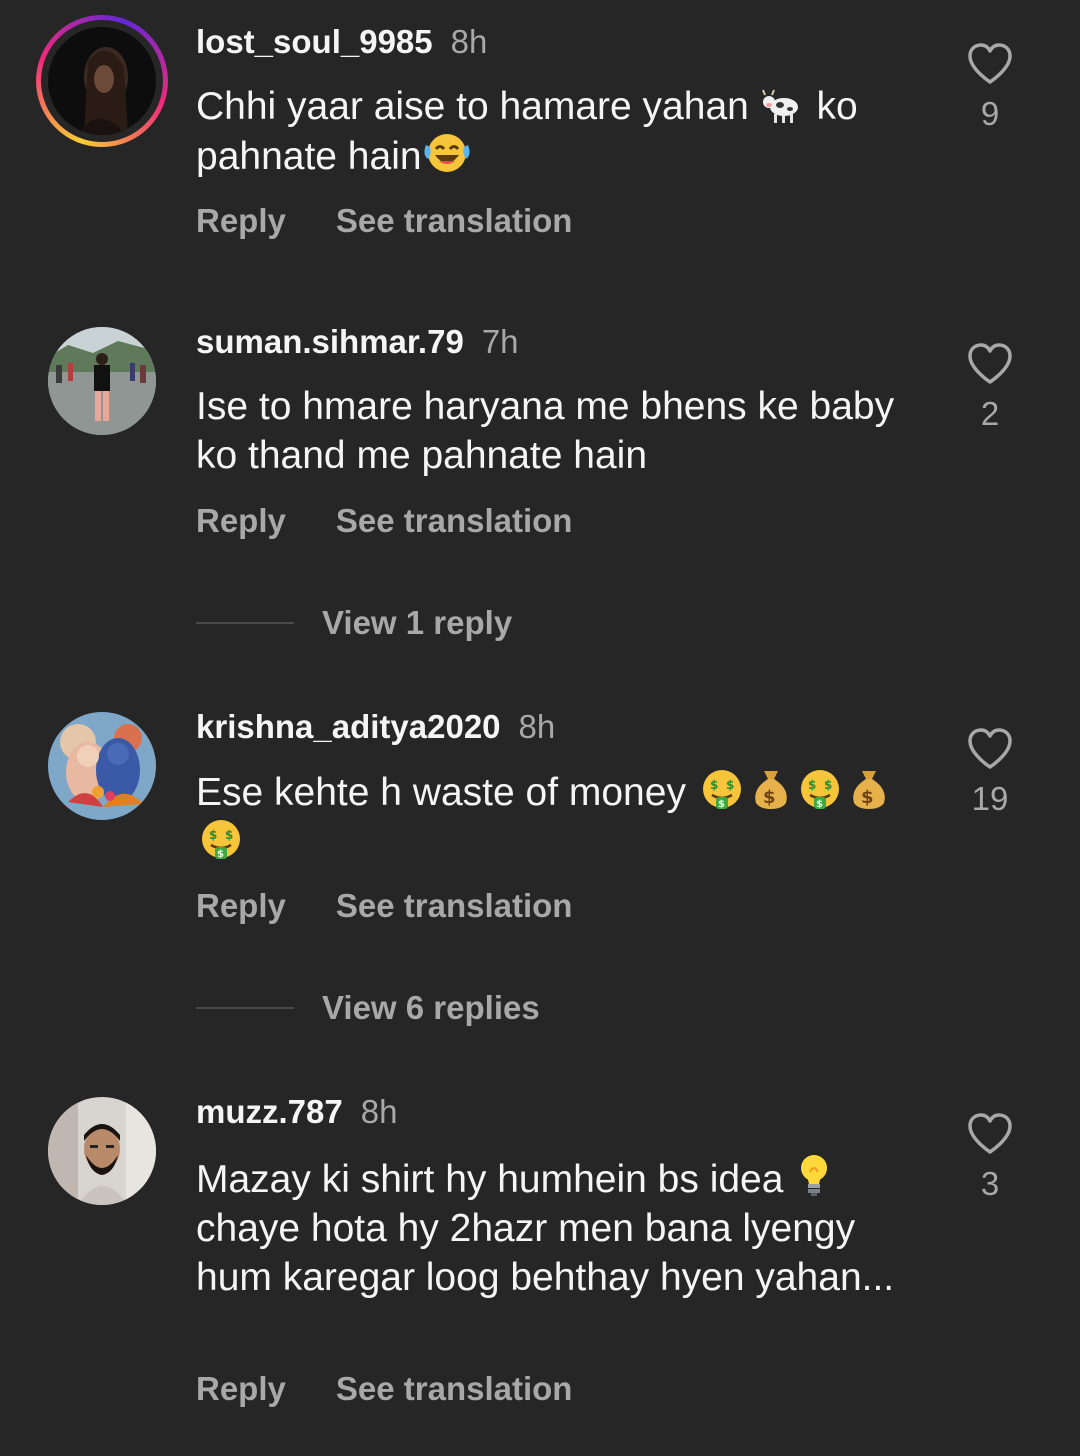 The width and height of the screenshot is (1080, 1456). Describe the element at coordinates (368, 1008) in the screenshot. I see `view-replies-button: View 6 replies` at that location.